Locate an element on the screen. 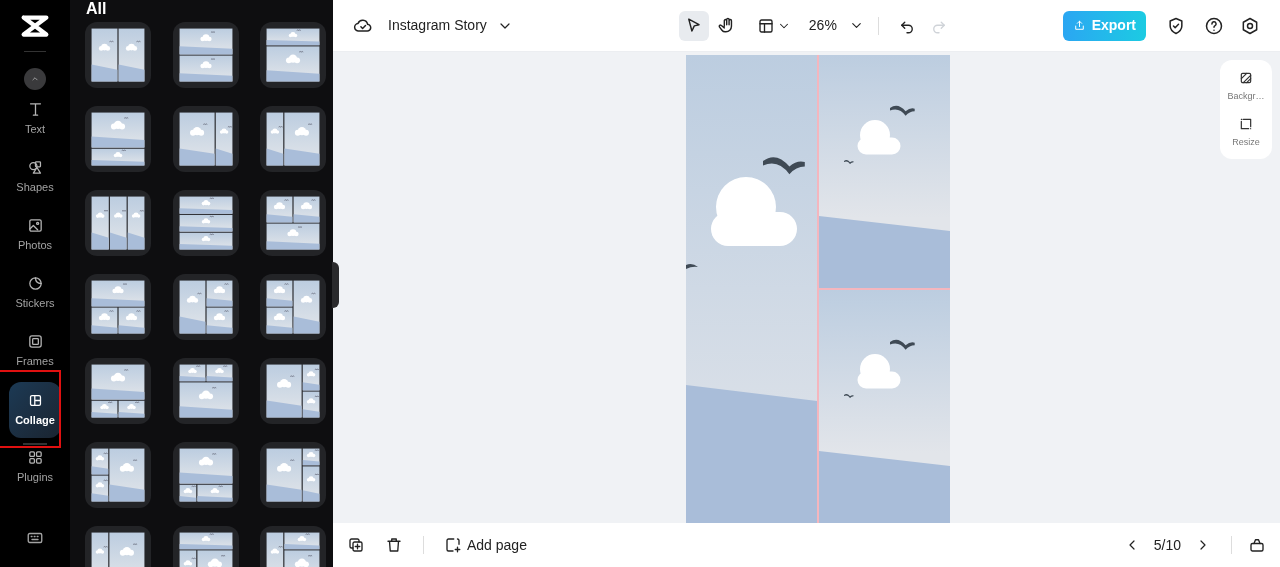 The width and height of the screenshot is (1280, 567). add-page-icon is located at coordinates (453, 545).